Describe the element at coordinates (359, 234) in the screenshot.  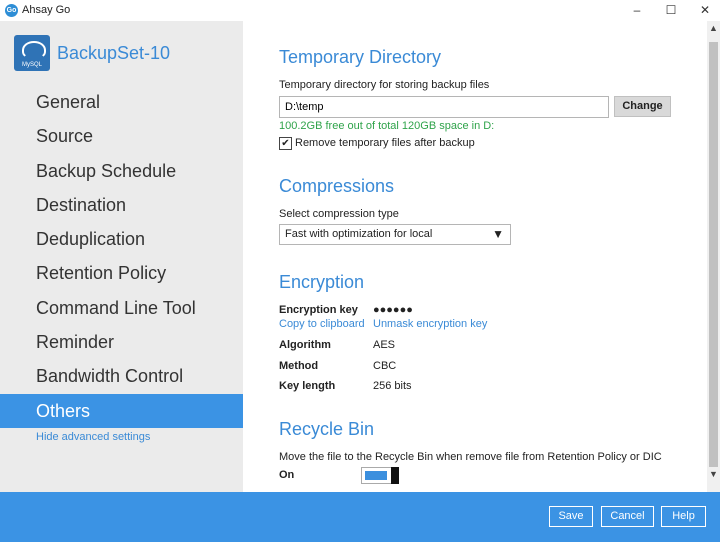
I see `compression-selected-value: Fast with optimization for local` at that location.